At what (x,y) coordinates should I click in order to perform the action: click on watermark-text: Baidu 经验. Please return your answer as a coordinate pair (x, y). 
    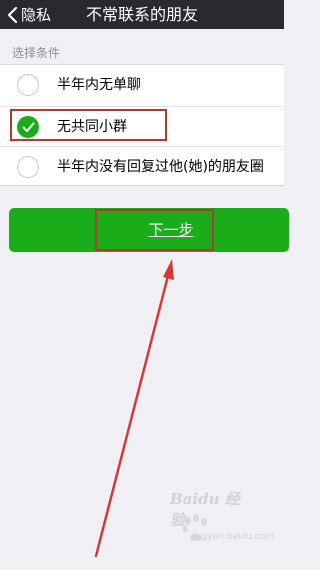
    Looking at the image, I should click on (205, 509).